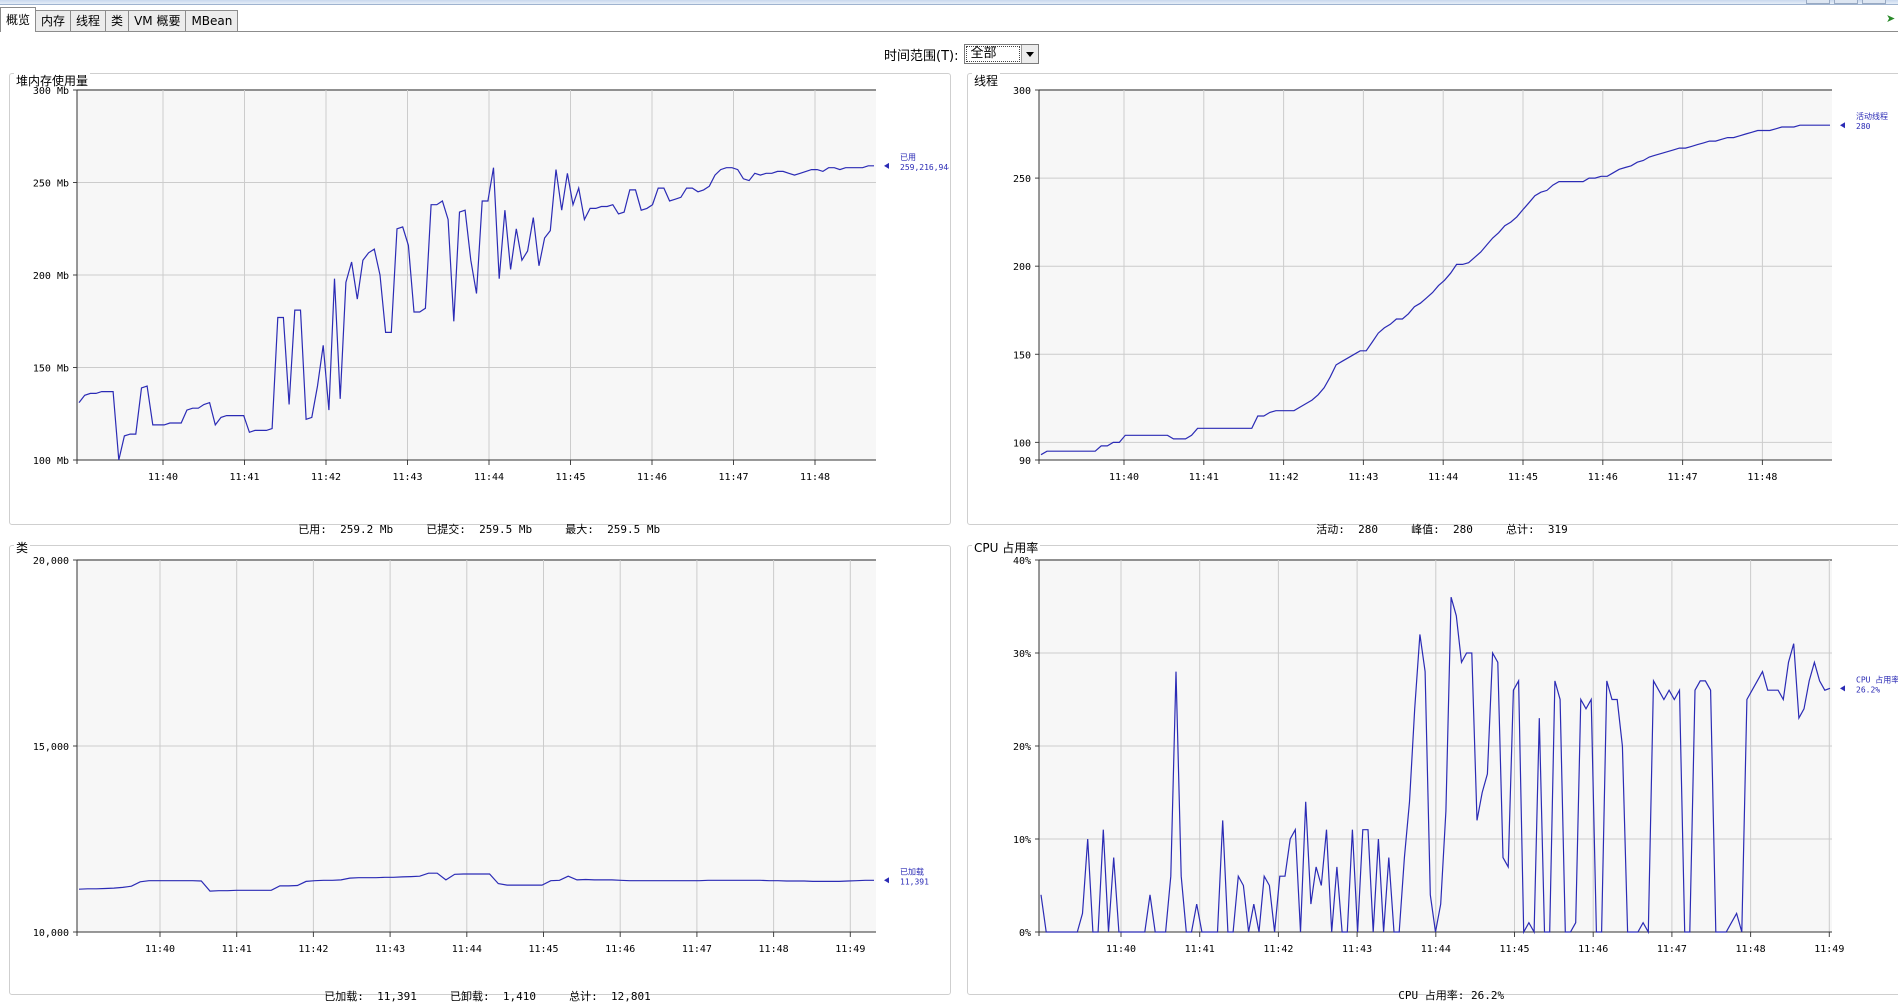 Image resolution: width=1898 pixels, height=1004 pixels. What do you see at coordinates (921, 56) in the screenshot?
I see `time-range-label: 时间范围(T):` at bounding box center [921, 56].